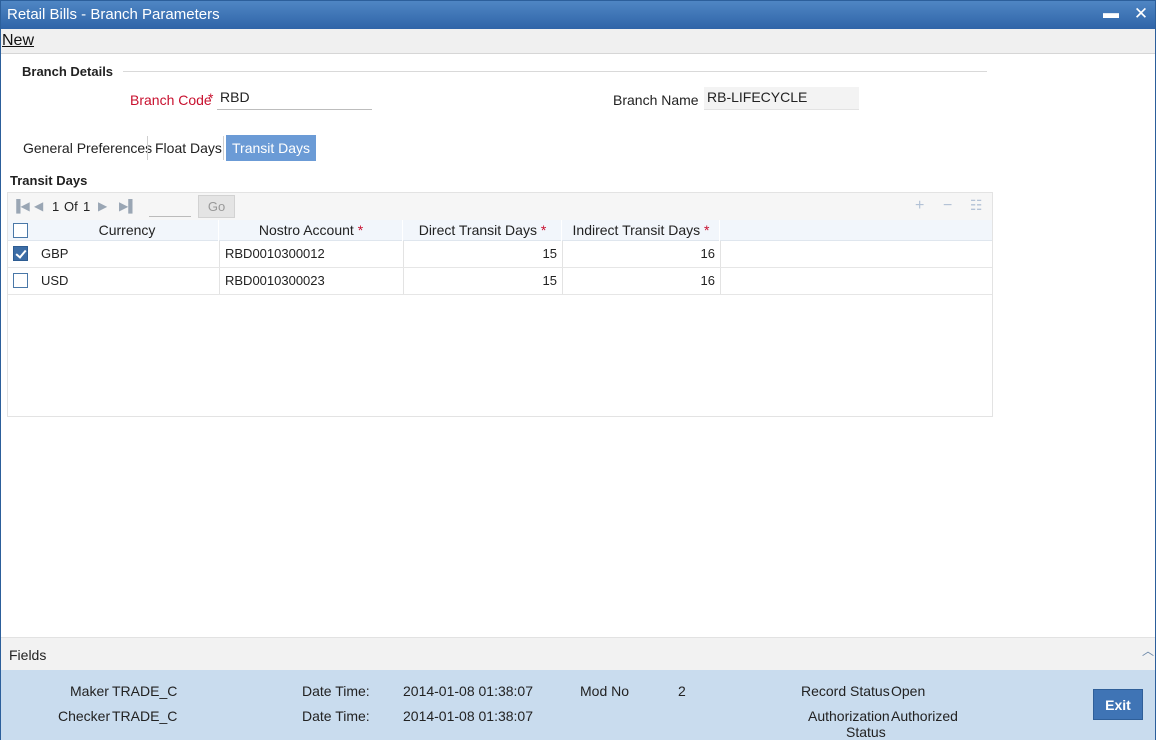 This screenshot has height=740, width=1156. I want to click on audit-footer, so click(578, 705).